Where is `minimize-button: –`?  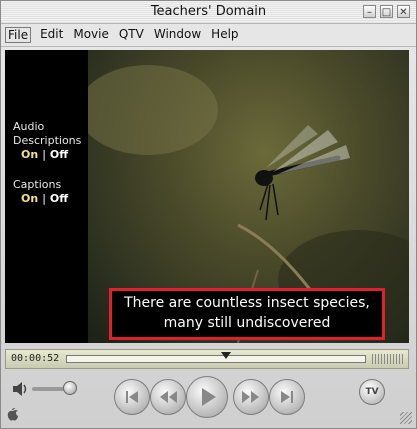
minimize-button: – is located at coordinates (369, 11).